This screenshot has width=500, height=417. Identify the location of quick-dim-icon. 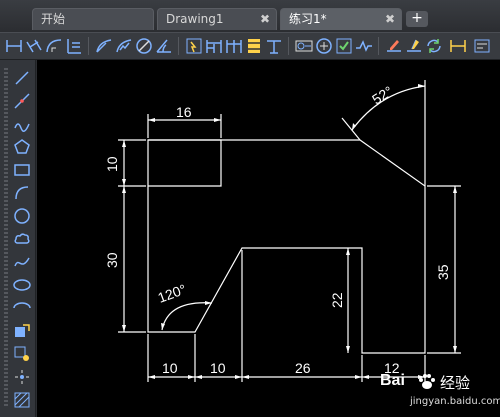
(194, 46).